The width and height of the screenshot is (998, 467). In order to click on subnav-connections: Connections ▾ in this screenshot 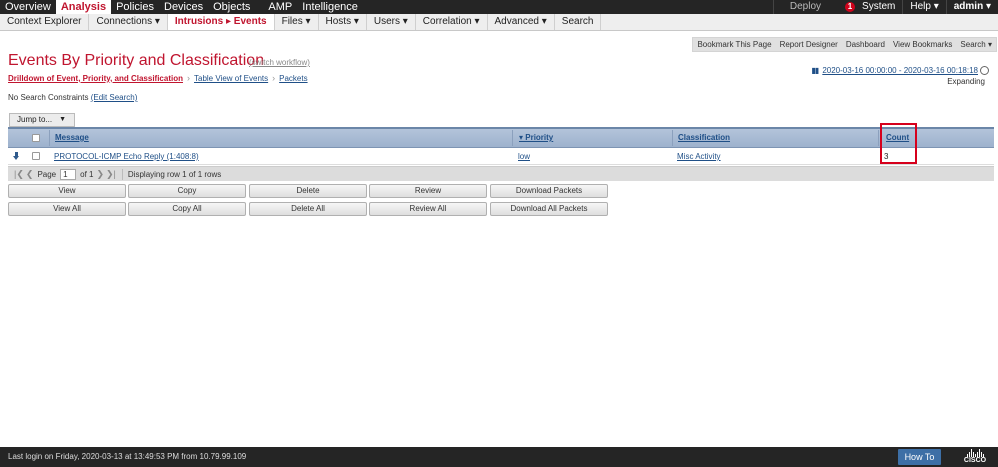, I will do `click(128, 22)`.